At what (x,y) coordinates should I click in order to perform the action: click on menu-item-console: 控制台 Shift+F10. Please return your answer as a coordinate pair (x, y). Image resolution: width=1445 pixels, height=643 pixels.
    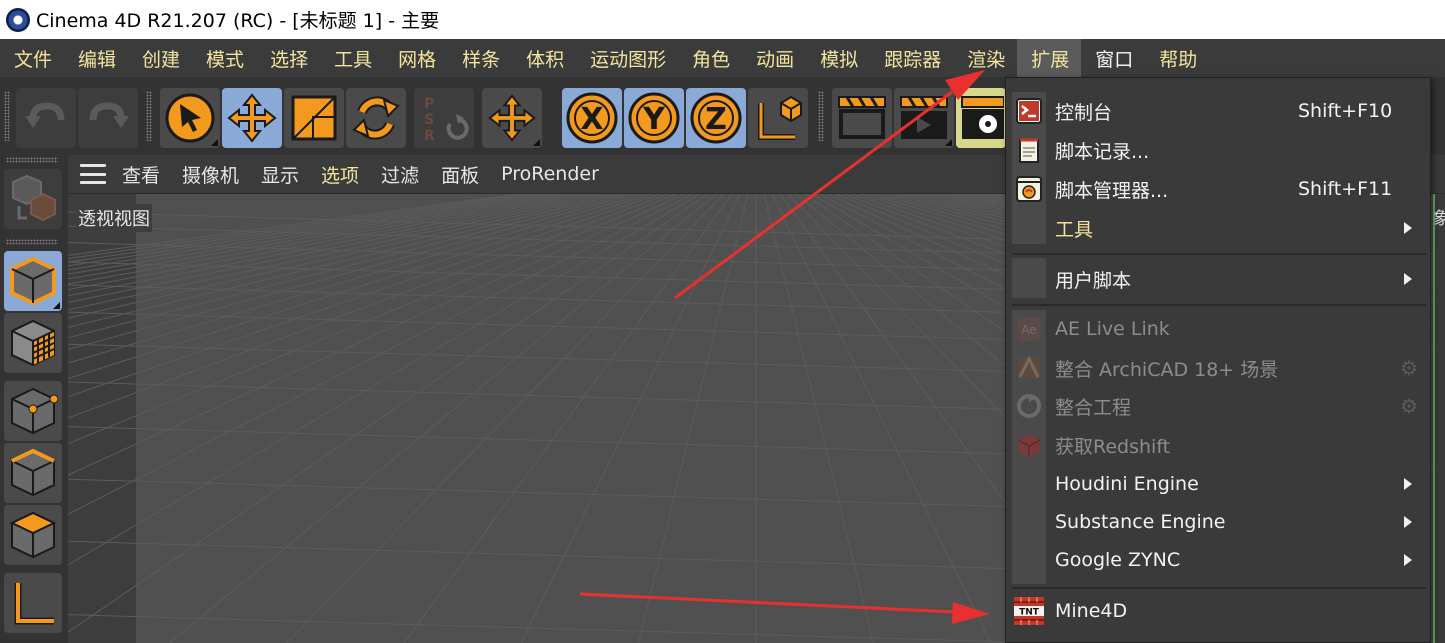
    Looking at the image, I should click on (1218, 111).